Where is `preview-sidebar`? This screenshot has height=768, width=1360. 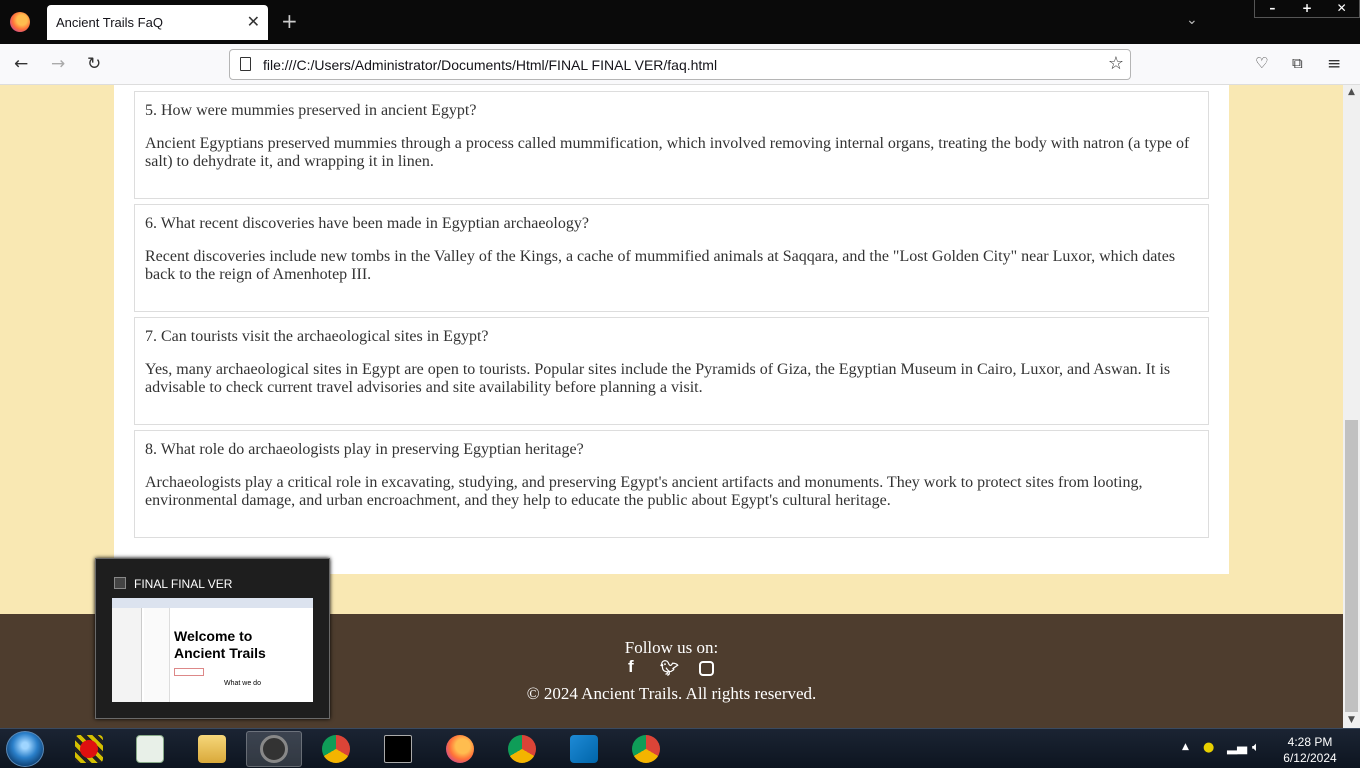 preview-sidebar is located at coordinates (127, 655).